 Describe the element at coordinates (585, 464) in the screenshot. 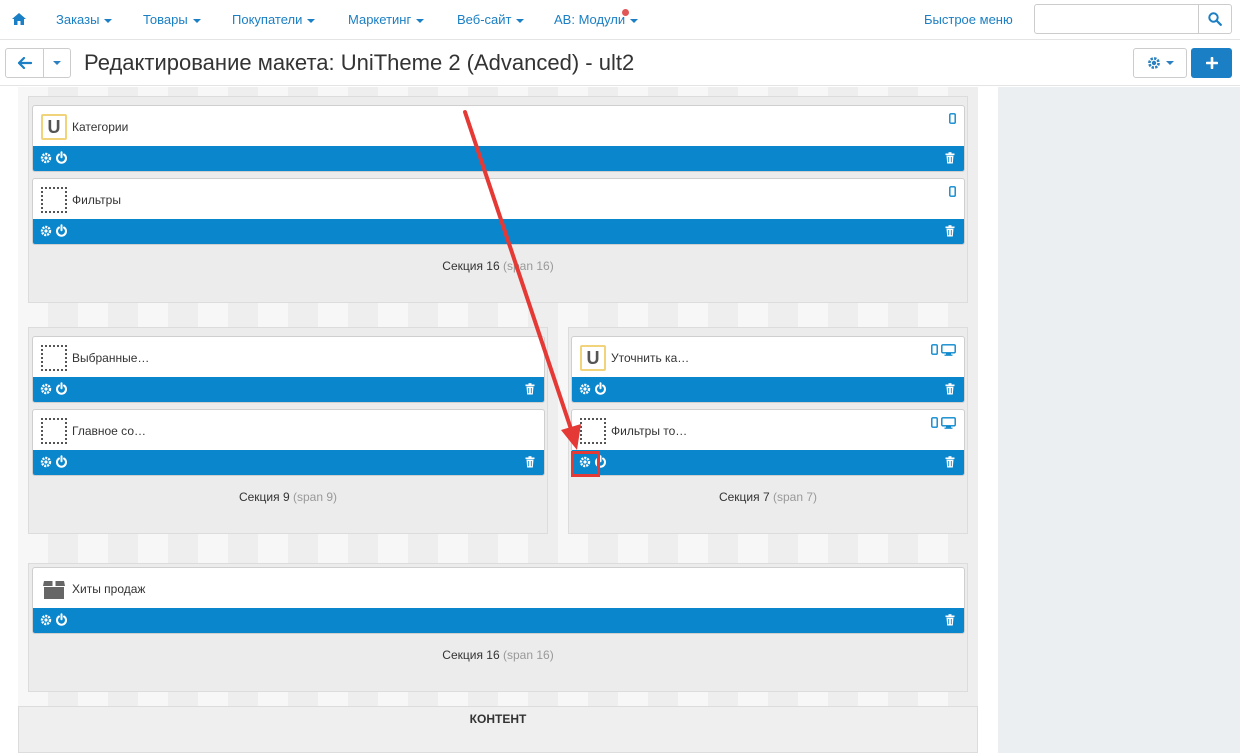

I see `highlight-box` at that location.